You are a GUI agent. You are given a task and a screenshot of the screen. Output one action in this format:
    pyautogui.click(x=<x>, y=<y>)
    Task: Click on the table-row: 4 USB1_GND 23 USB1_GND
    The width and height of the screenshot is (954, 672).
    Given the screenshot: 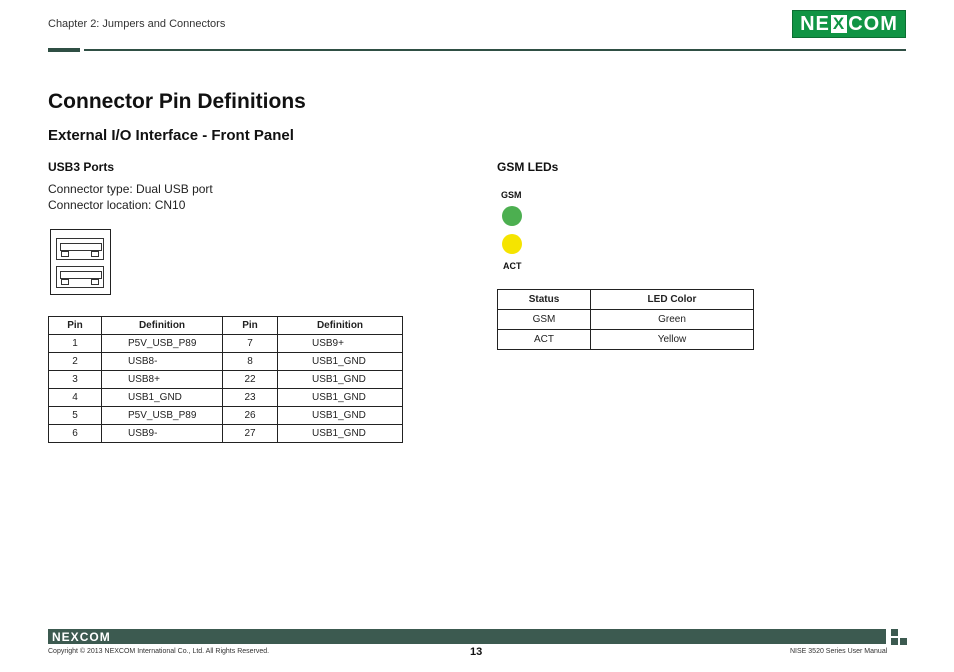 What is the action you would take?
    pyautogui.click(x=225, y=397)
    